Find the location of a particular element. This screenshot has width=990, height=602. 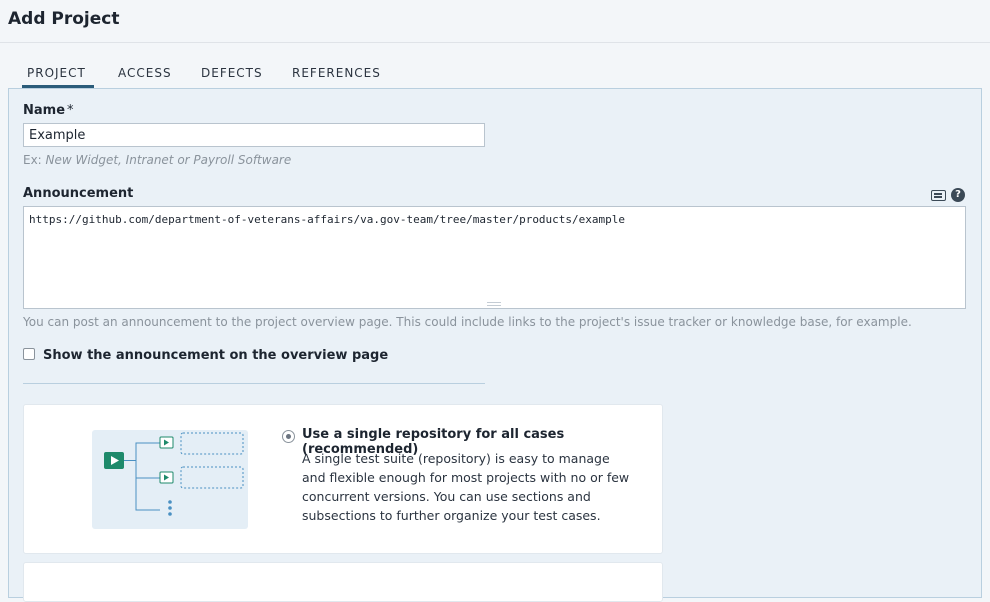

tab-defects: DEFECTS is located at coordinates (232, 77).